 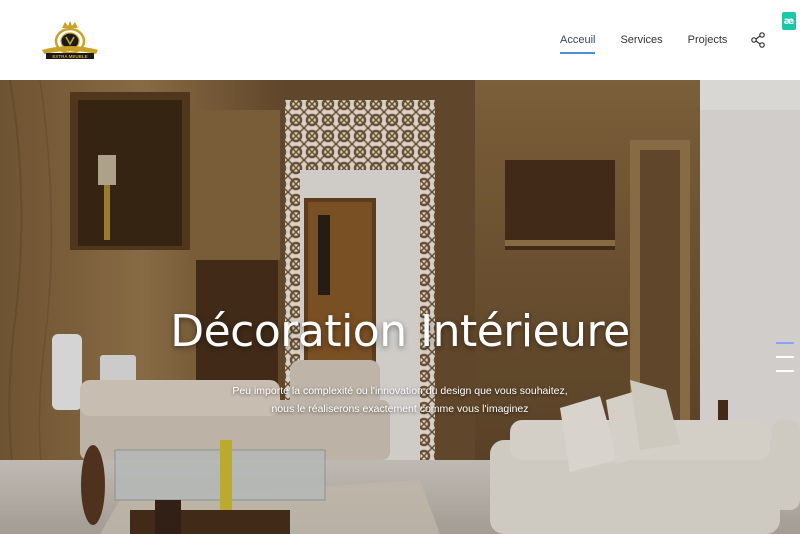 I want to click on site-header: EXTRA MEUBLE Acceuil Services Projects æ, so click(x=400, y=40).